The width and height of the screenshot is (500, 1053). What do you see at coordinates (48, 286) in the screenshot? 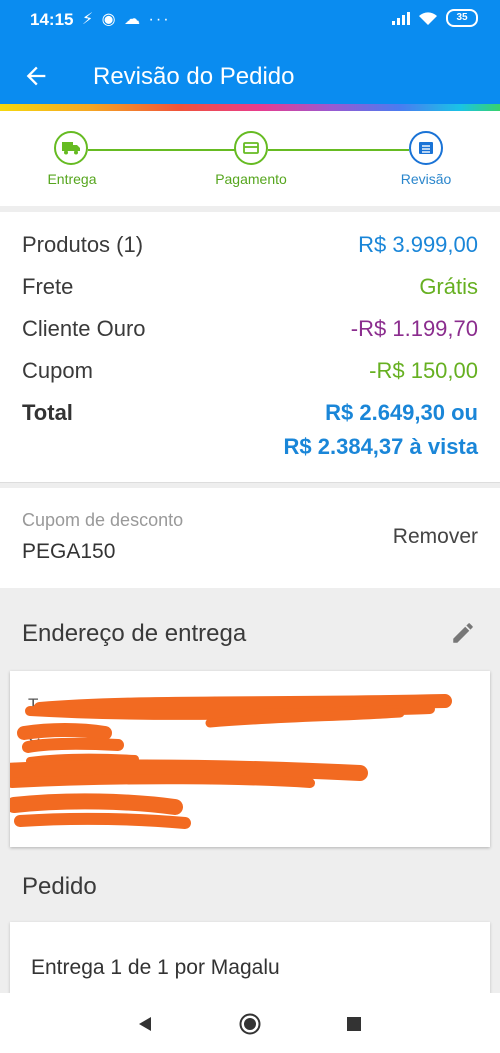
I see `shipping-label: Frete` at bounding box center [48, 286].